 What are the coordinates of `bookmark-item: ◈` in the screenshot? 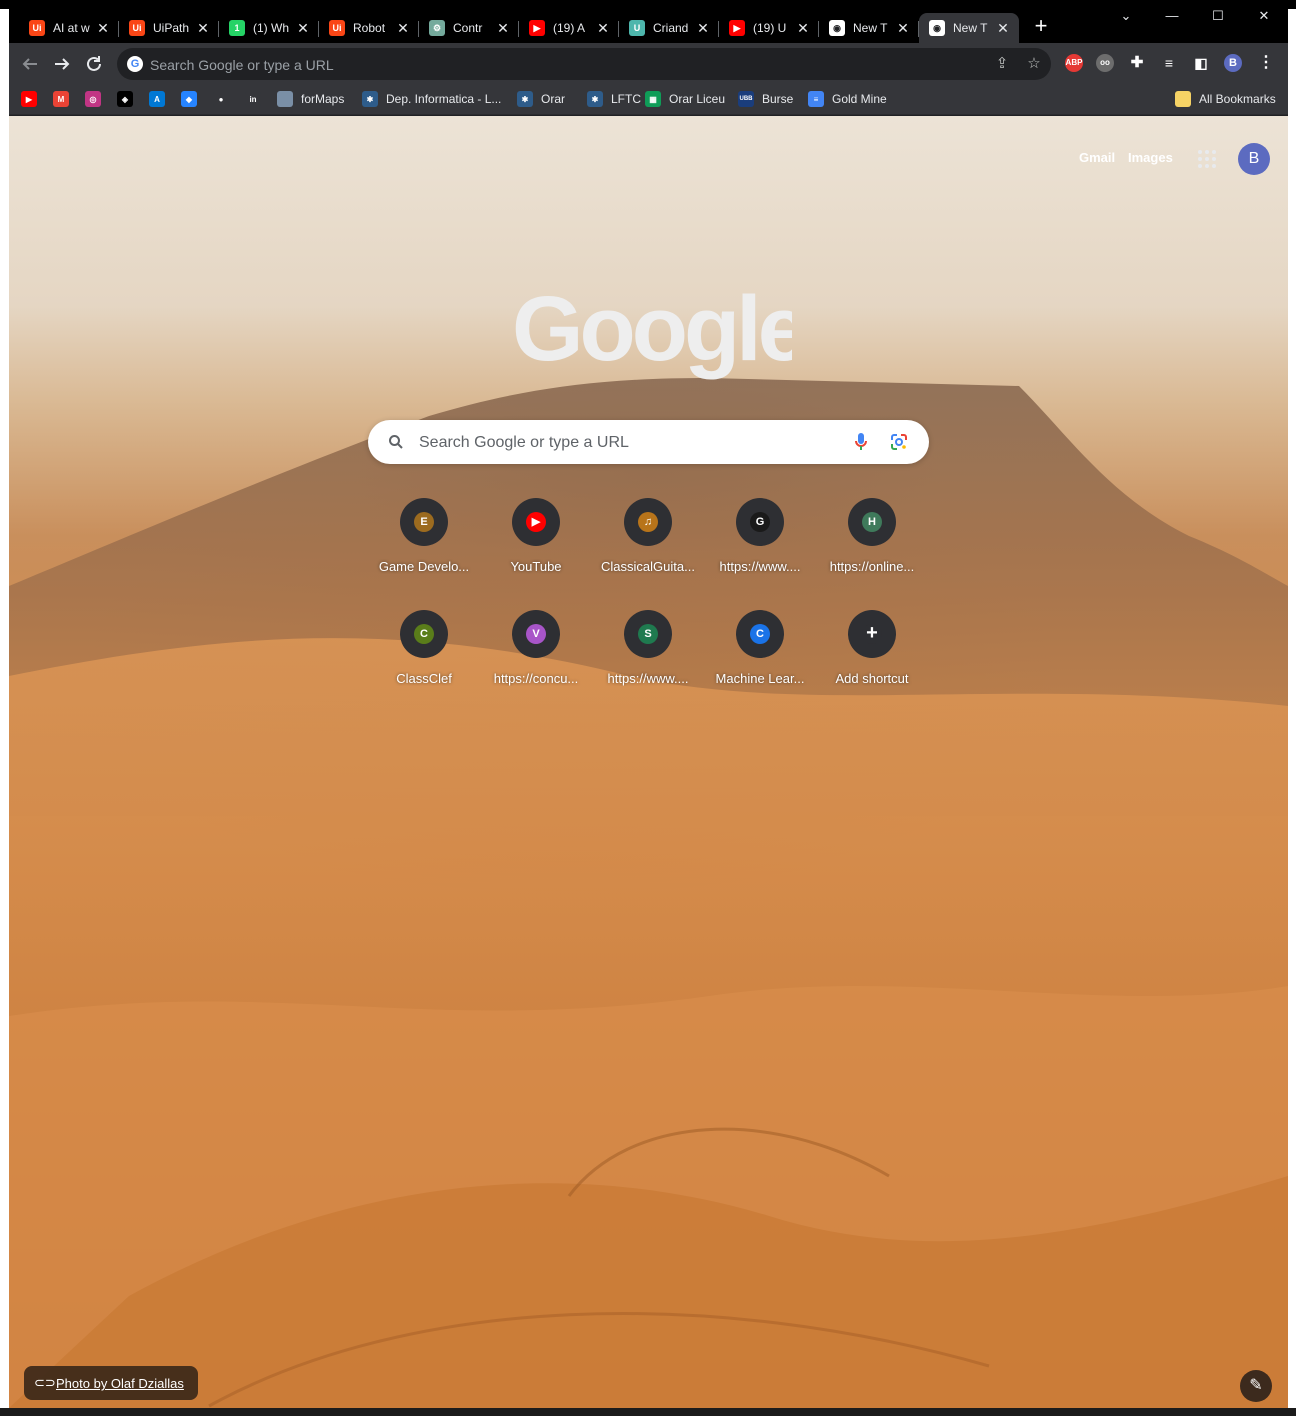 It's located at (125, 99).